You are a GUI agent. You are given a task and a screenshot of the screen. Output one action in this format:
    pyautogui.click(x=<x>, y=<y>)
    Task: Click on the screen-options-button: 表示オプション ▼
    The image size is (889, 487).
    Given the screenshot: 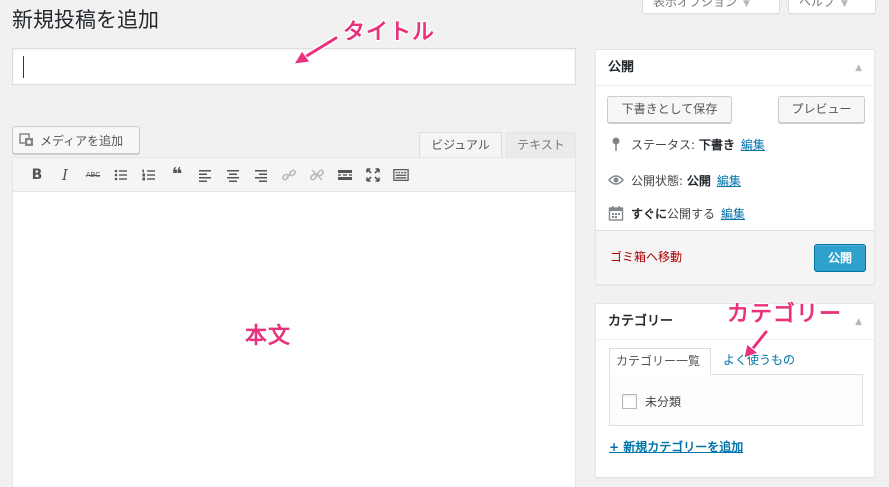 What is the action you would take?
    pyautogui.click(x=711, y=7)
    